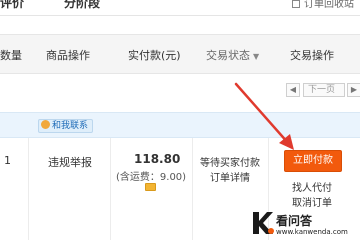 Image resolution: width=360 pixels, height=240 pixels. I want to click on order-quantity: 1, so click(7, 160).